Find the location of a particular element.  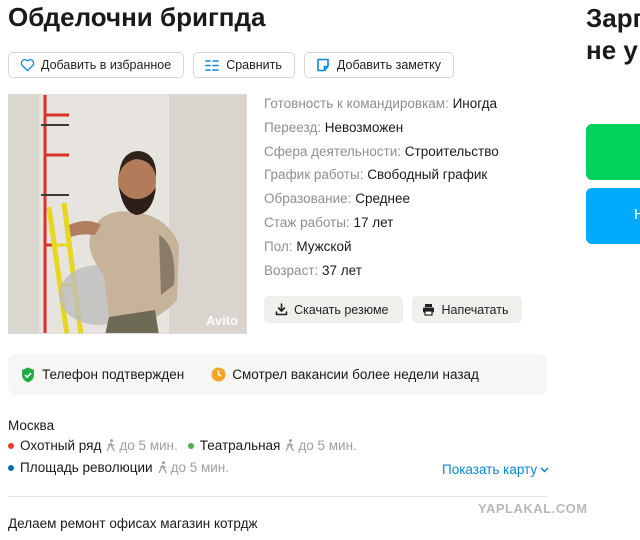

metro-station: Площадь революции до 5 мин. is located at coordinates (118, 467).